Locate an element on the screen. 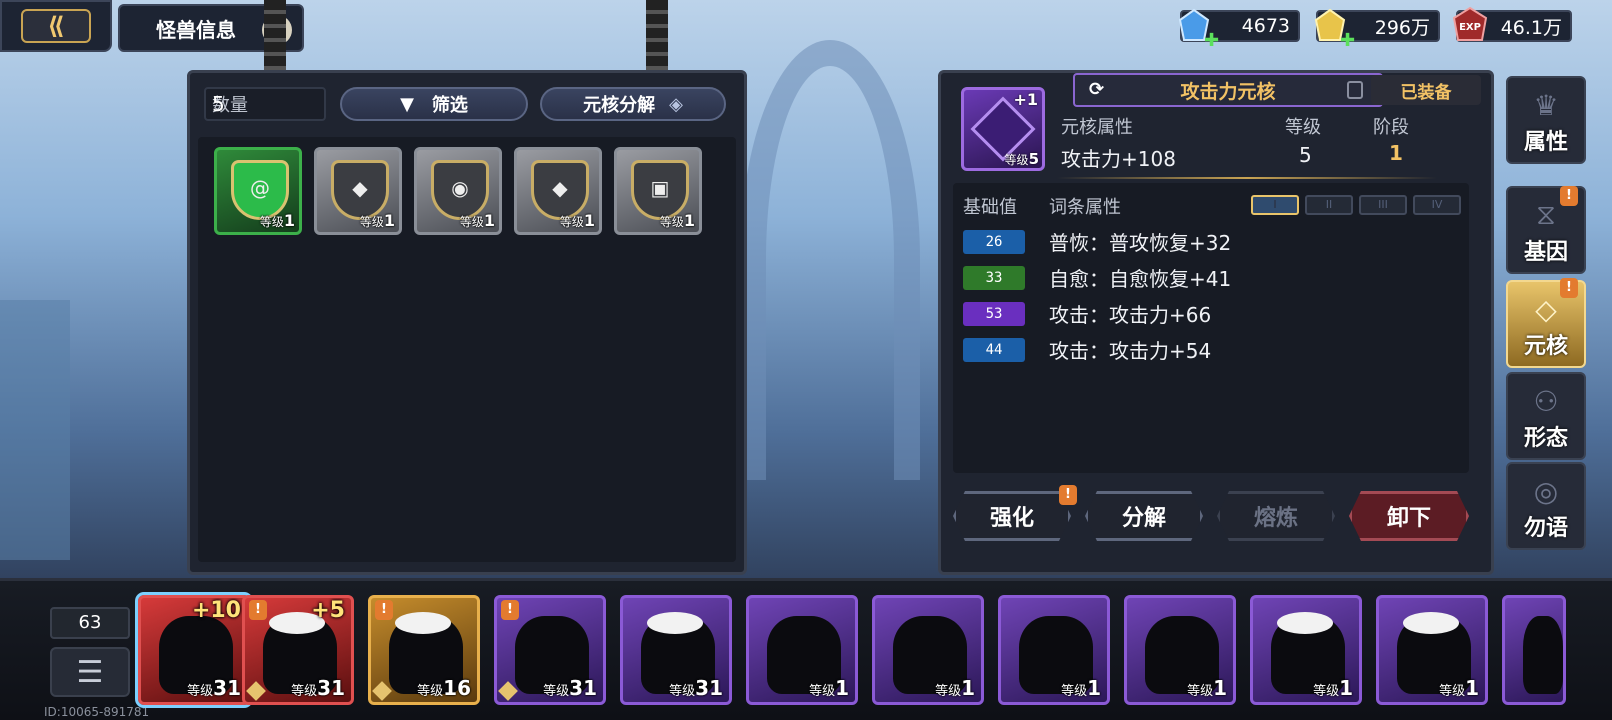 The image size is (1612, 720). core-alert-icon: ! is located at coordinates (1569, 288).